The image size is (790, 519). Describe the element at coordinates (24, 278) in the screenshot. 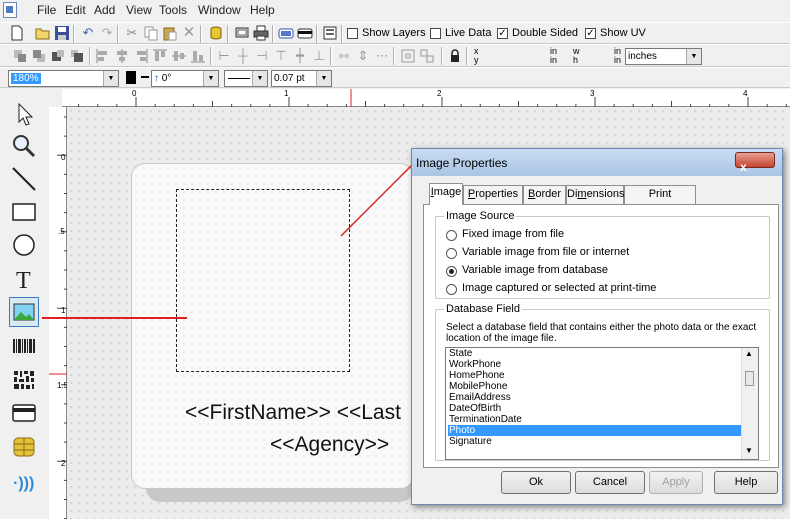

I see `text-tool: T` at that location.